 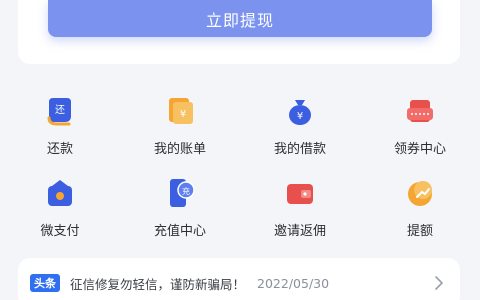 I want to click on loan-bag-icon: ¥, so click(x=300, y=111).